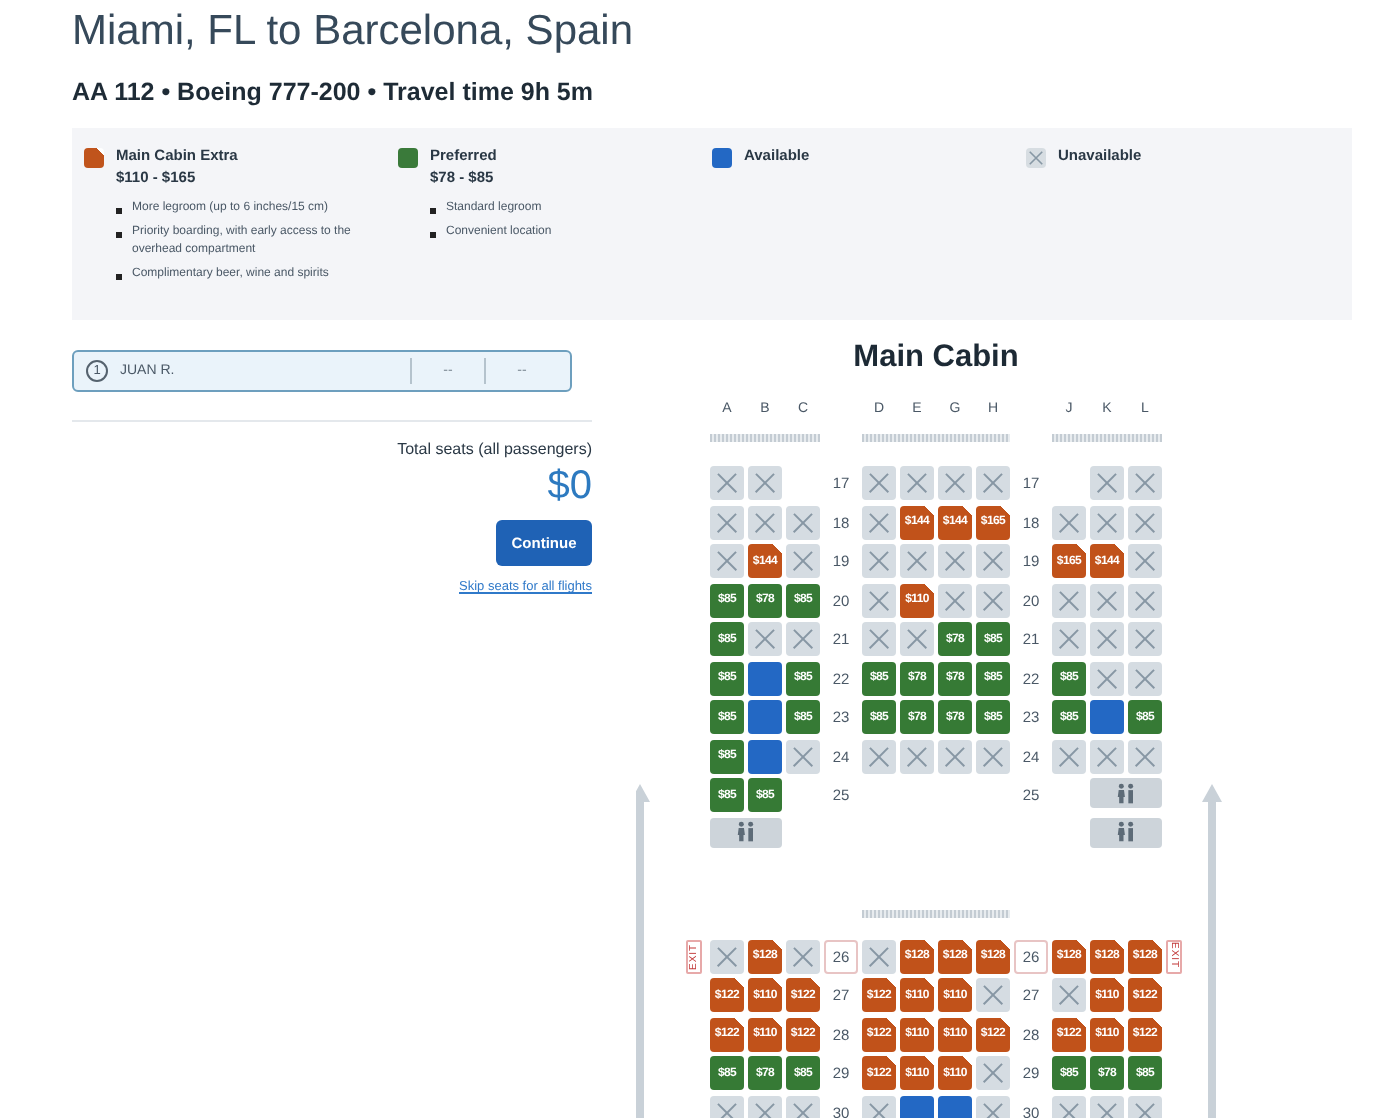  I want to click on flight-info: AA 112 • Boeing 777-200 • Travel time 9h 5m, so click(333, 92).